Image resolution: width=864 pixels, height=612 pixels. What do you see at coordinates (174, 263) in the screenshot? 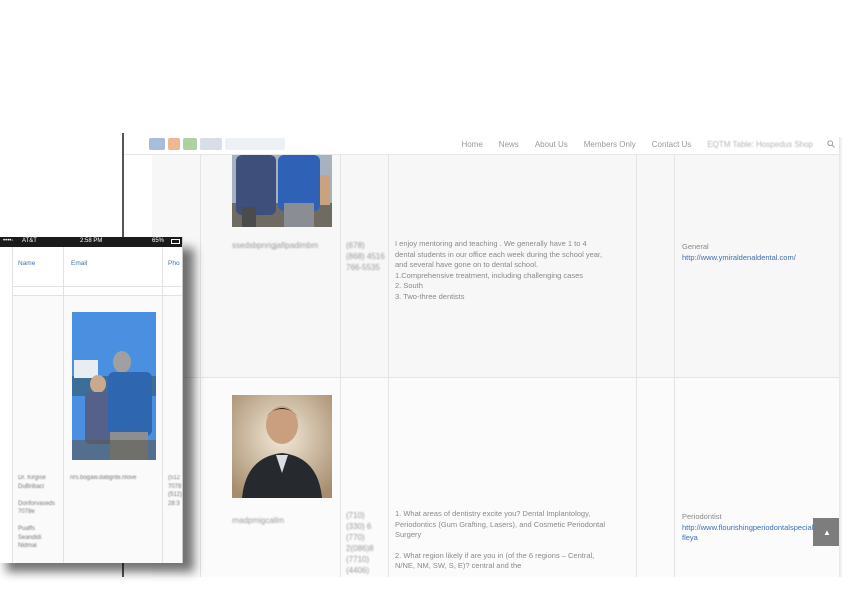
I see `col-header-phone: Pho` at bounding box center [174, 263].